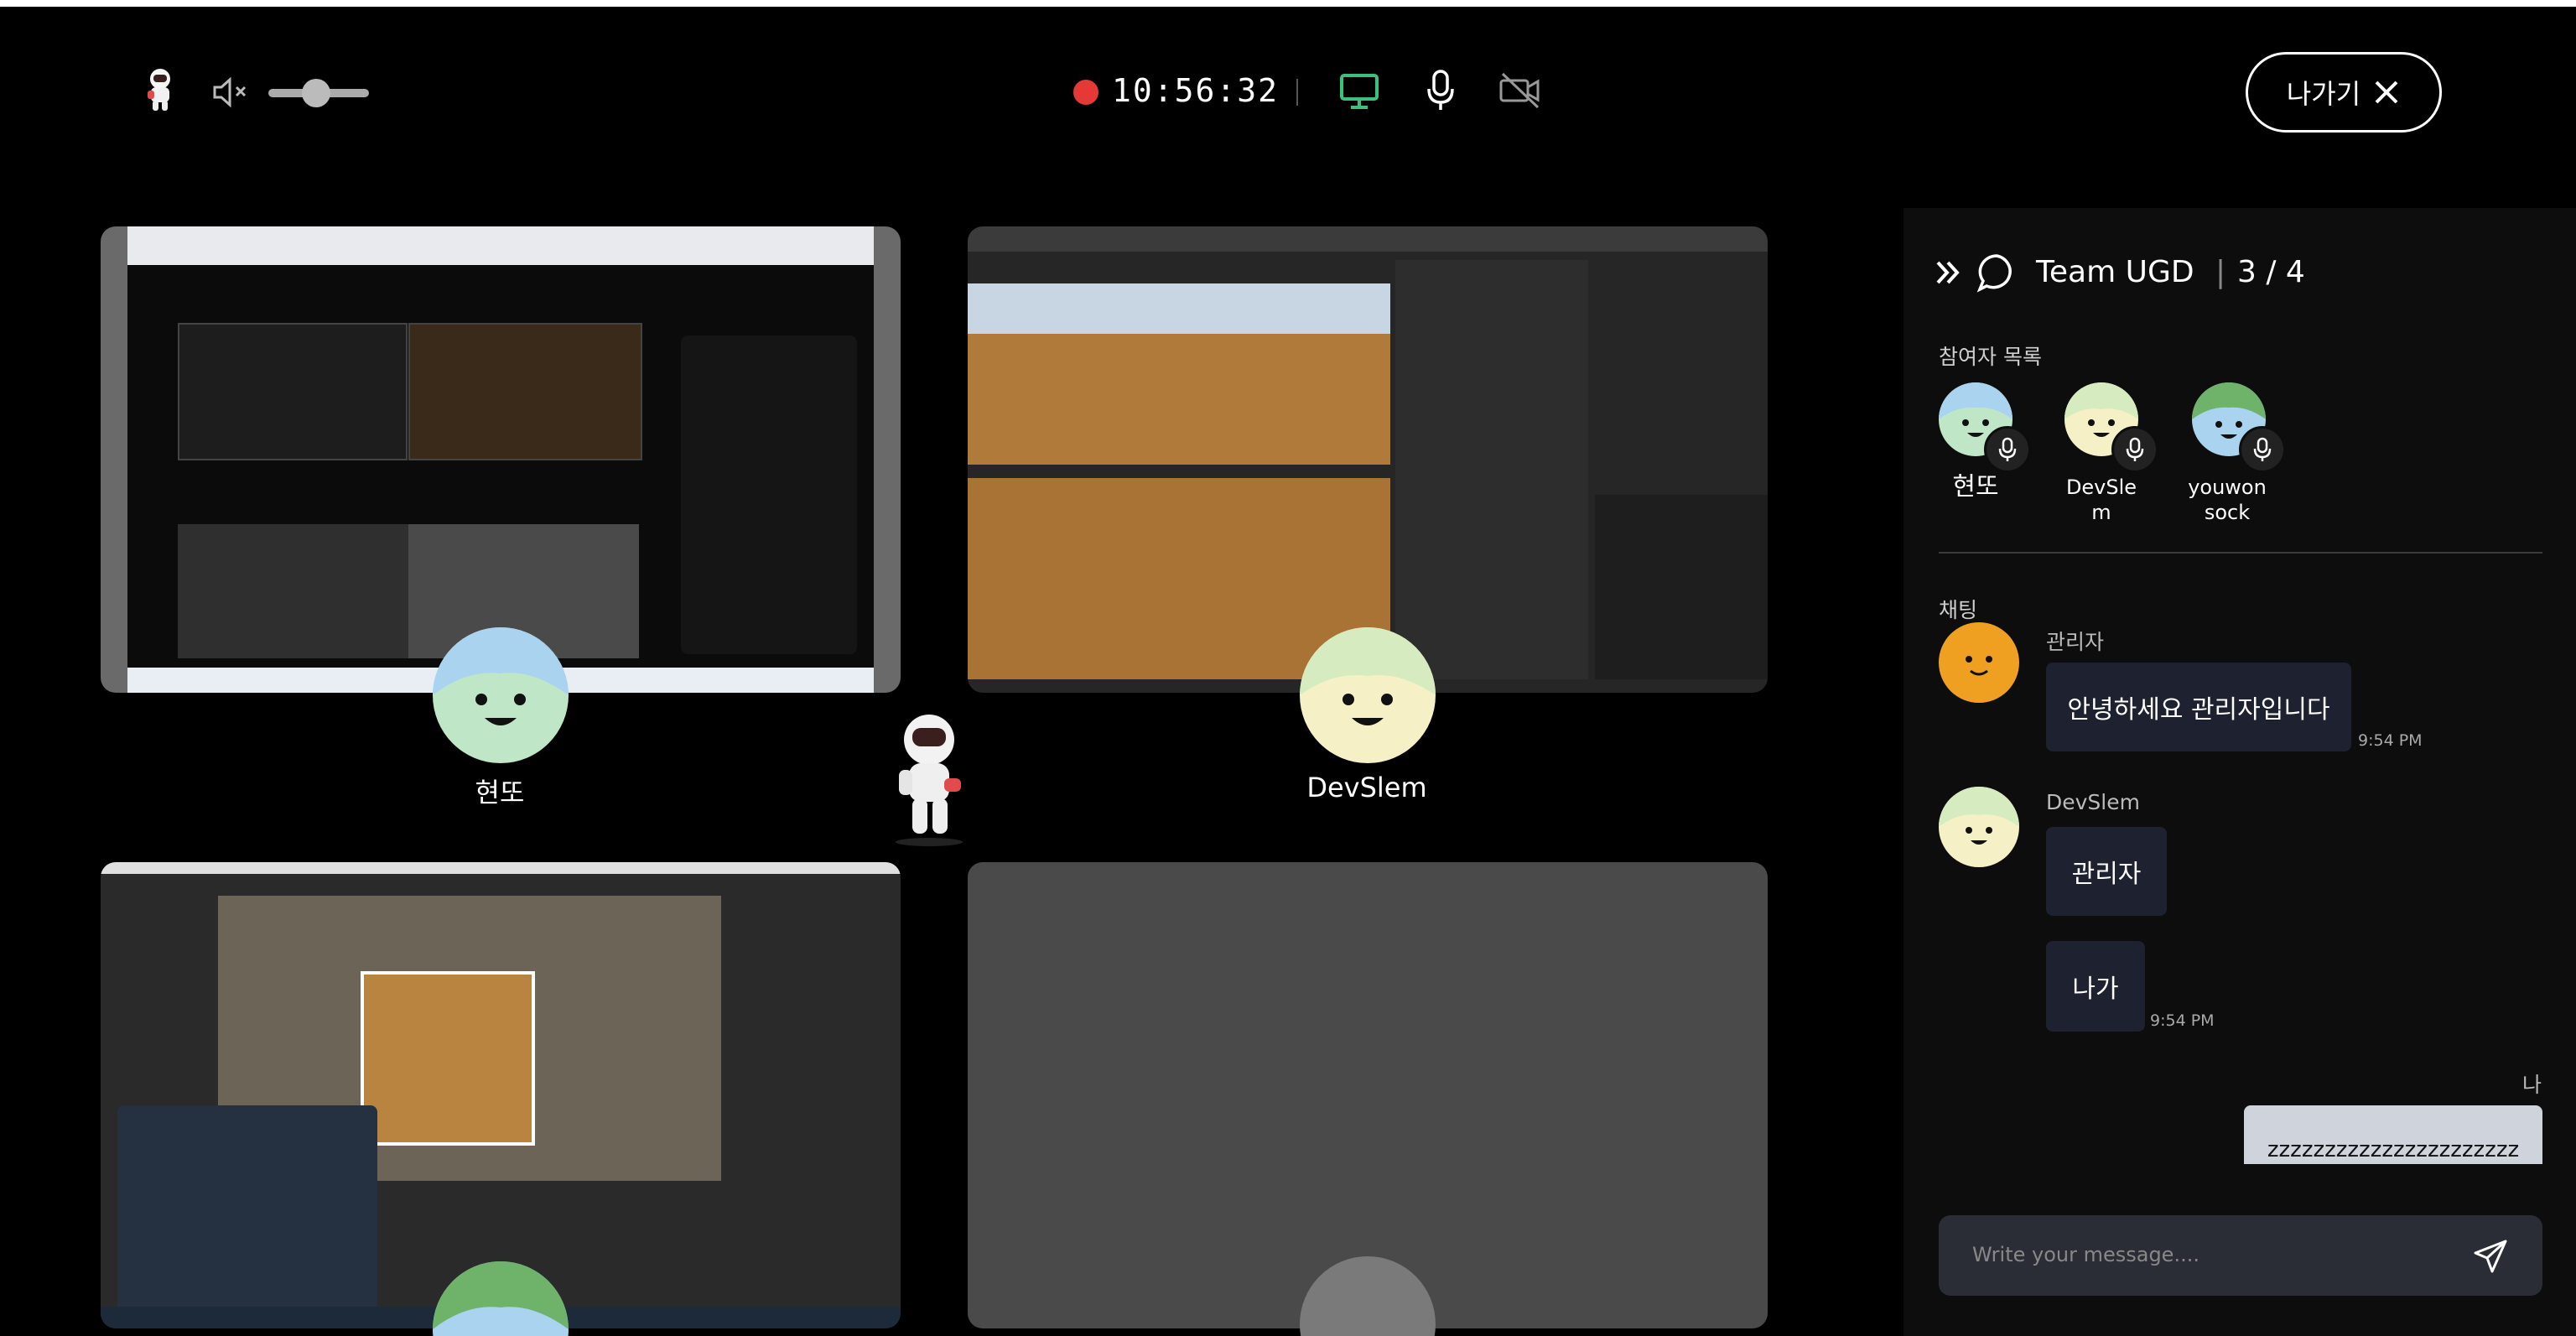 The width and height of the screenshot is (2576, 1336). Describe the element at coordinates (1359, 91) in the screenshot. I see `screen-share-icon` at that location.